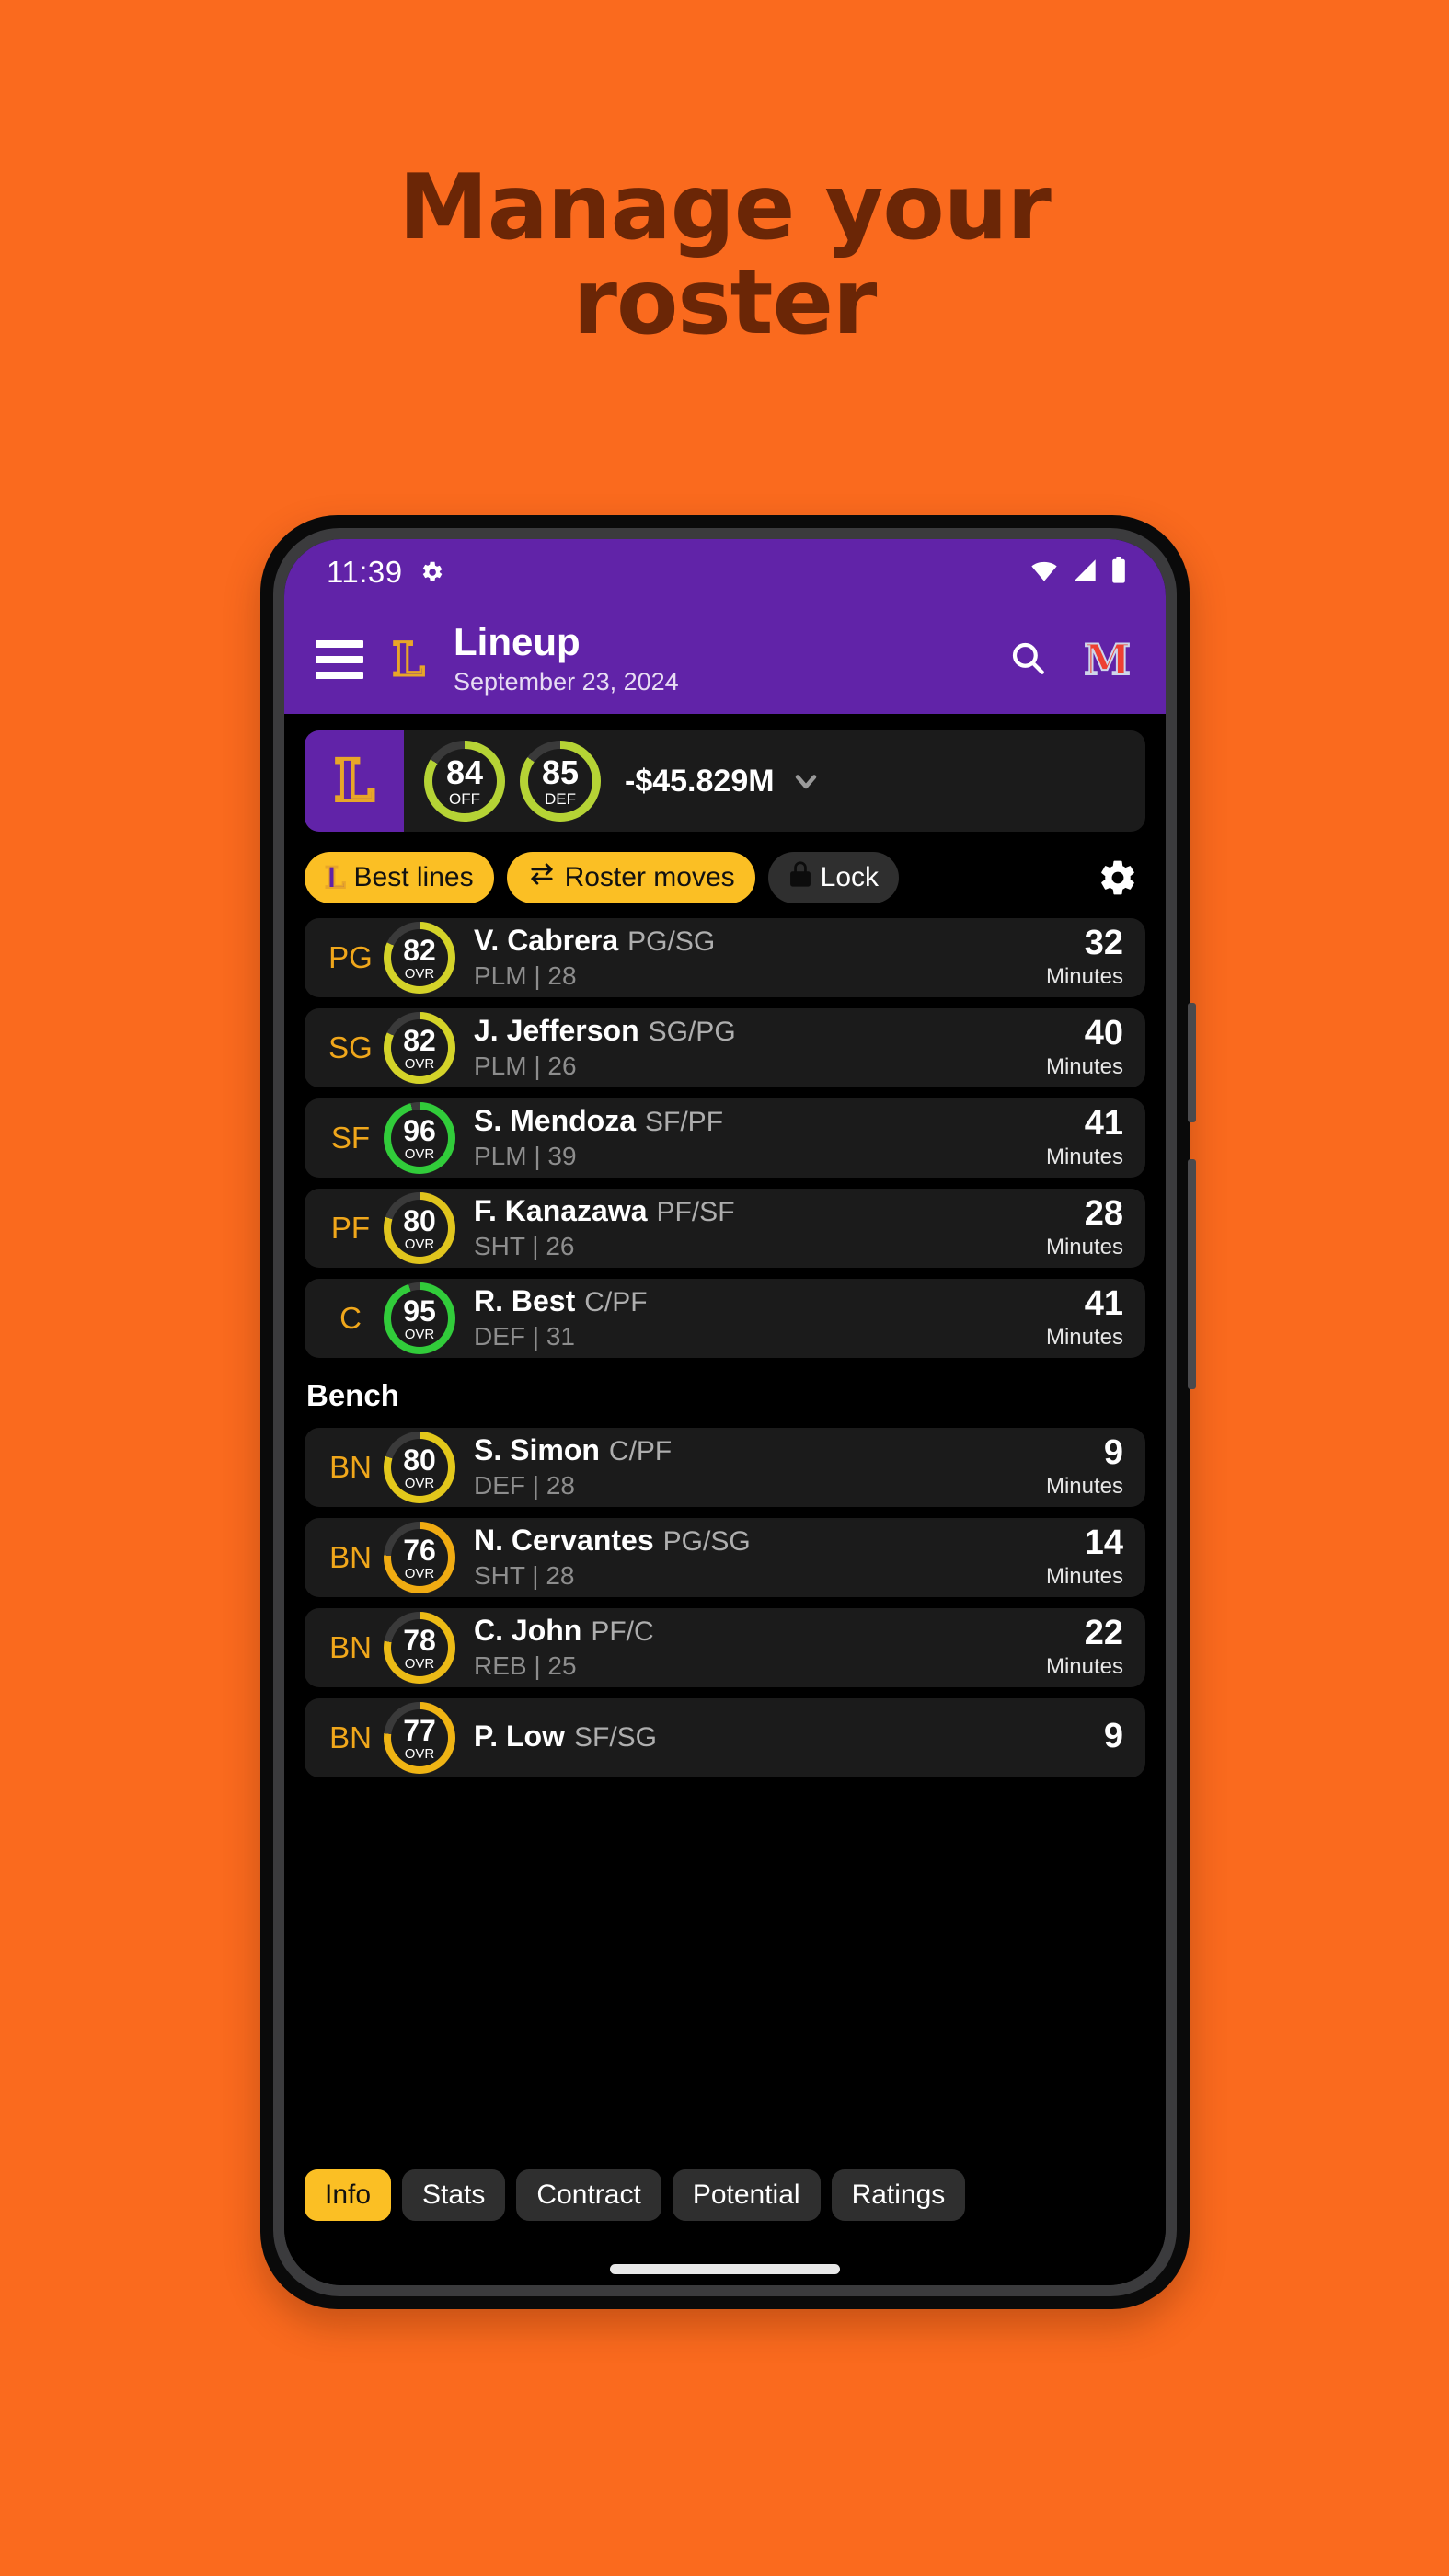 The image size is (1449, 2576). What do you see at coordinates (725, 207) in the screenshot?
I see `promo-heading-line1: Manage your` at bounding box center [725, 207].